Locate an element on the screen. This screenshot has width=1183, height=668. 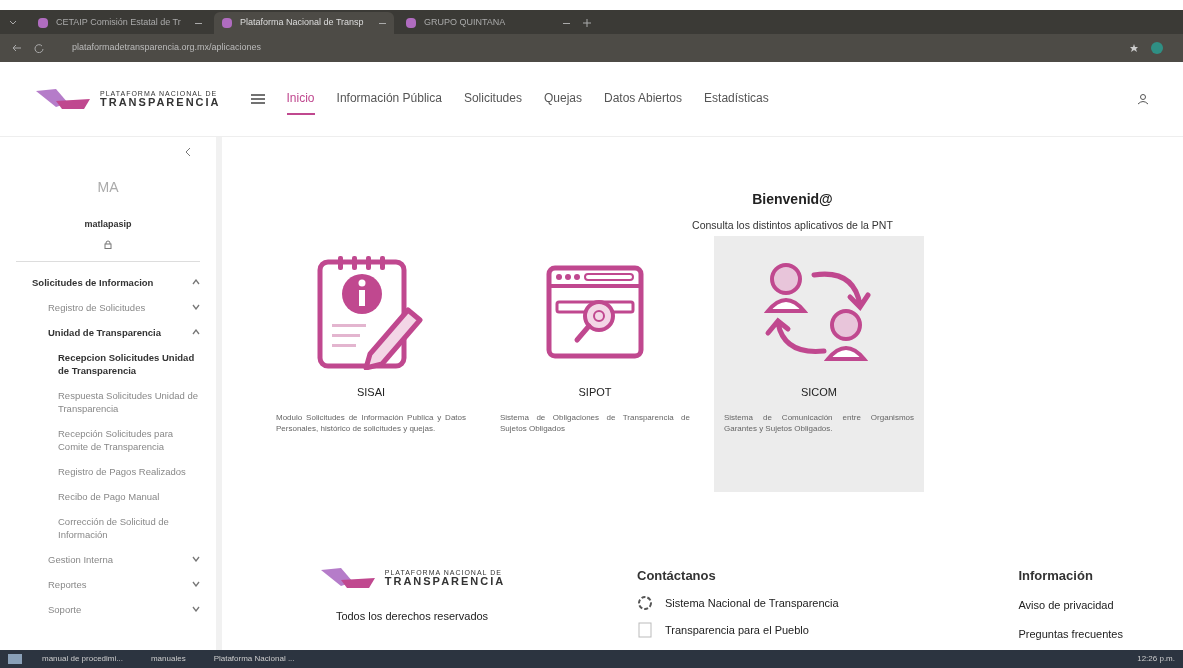
contact-title: Contáctanos is located at coordinates (677, 575).